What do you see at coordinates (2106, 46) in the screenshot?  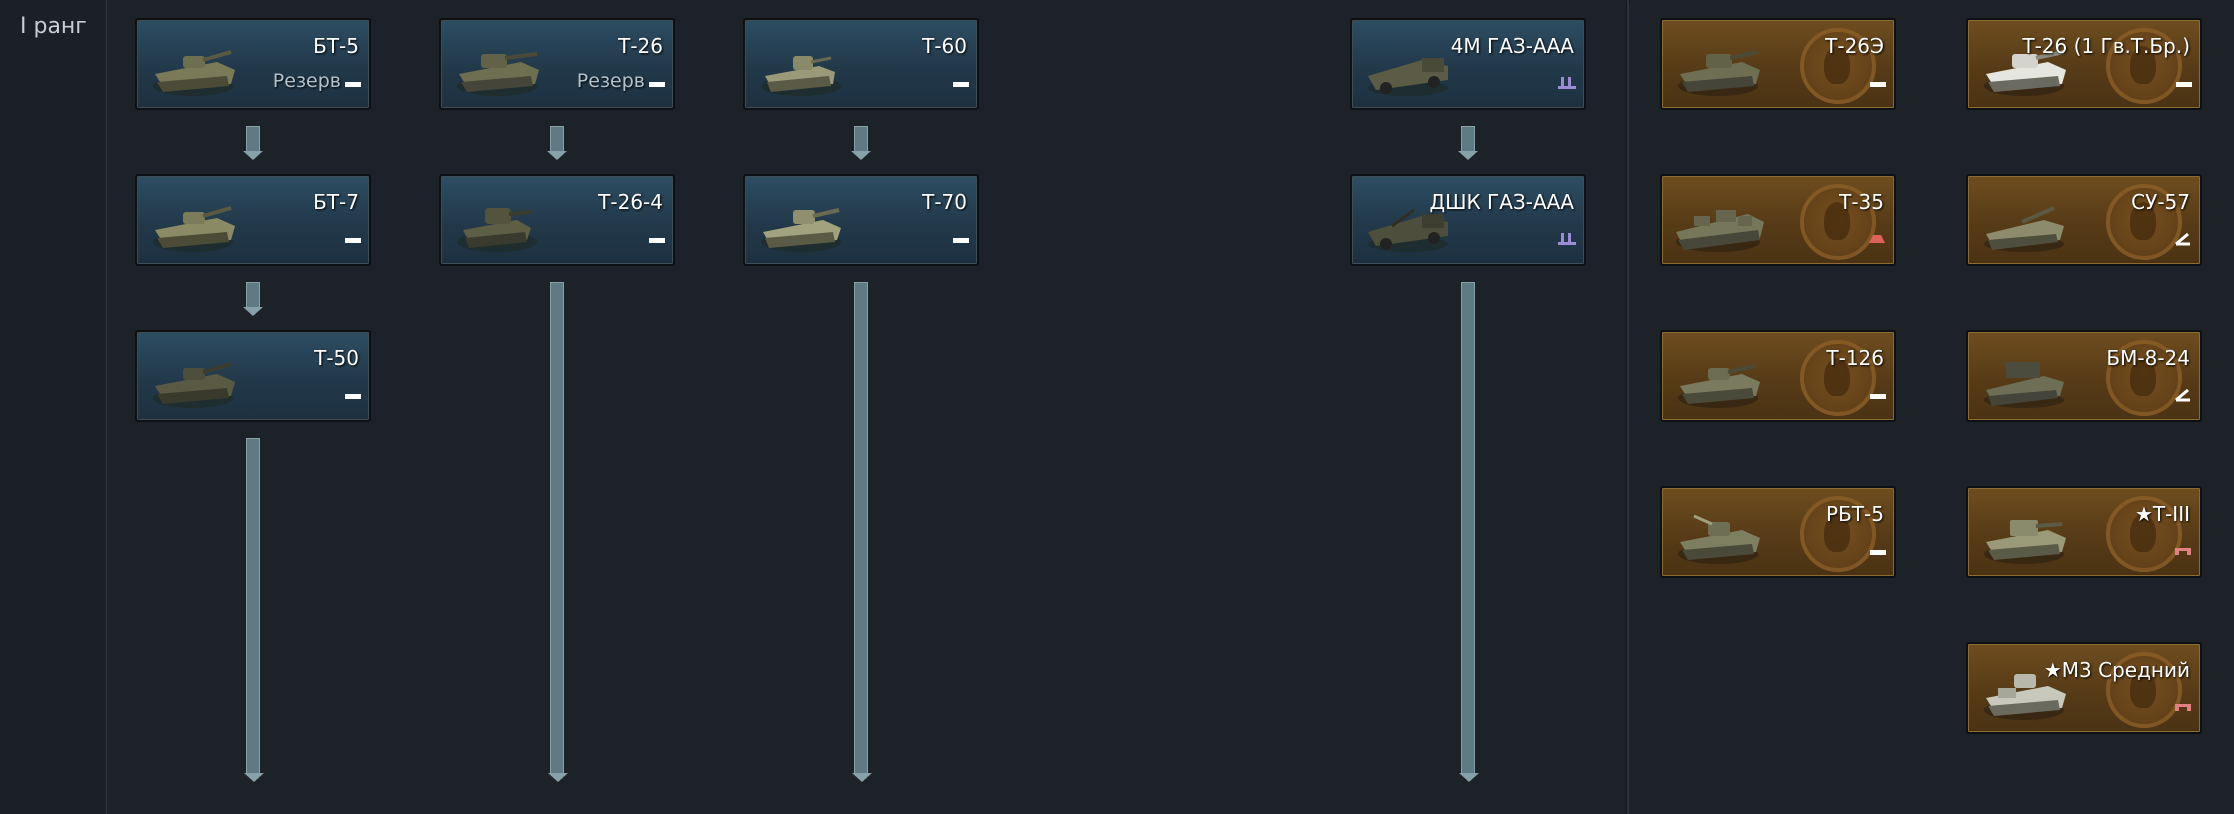 I see `vehicle-name: Т-26 (1 Гв.Т.Бр.)` at bounding box center [2106, 46].